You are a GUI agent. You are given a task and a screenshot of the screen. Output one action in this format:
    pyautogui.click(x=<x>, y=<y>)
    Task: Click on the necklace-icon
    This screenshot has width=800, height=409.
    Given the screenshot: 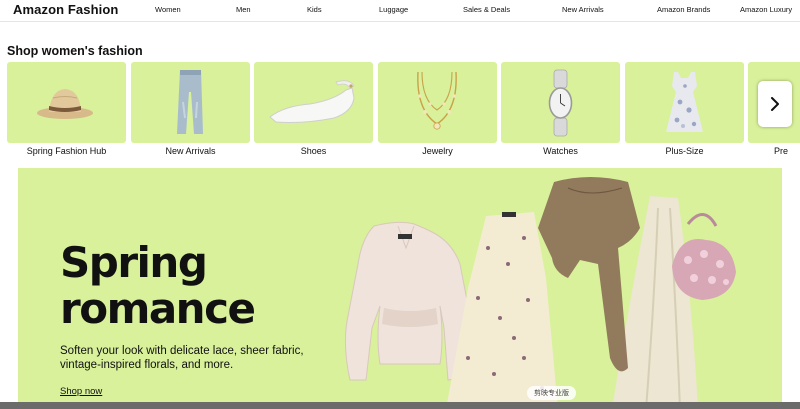 What is the action you would take?
    pyautogui.click(x=437, y=100)
    